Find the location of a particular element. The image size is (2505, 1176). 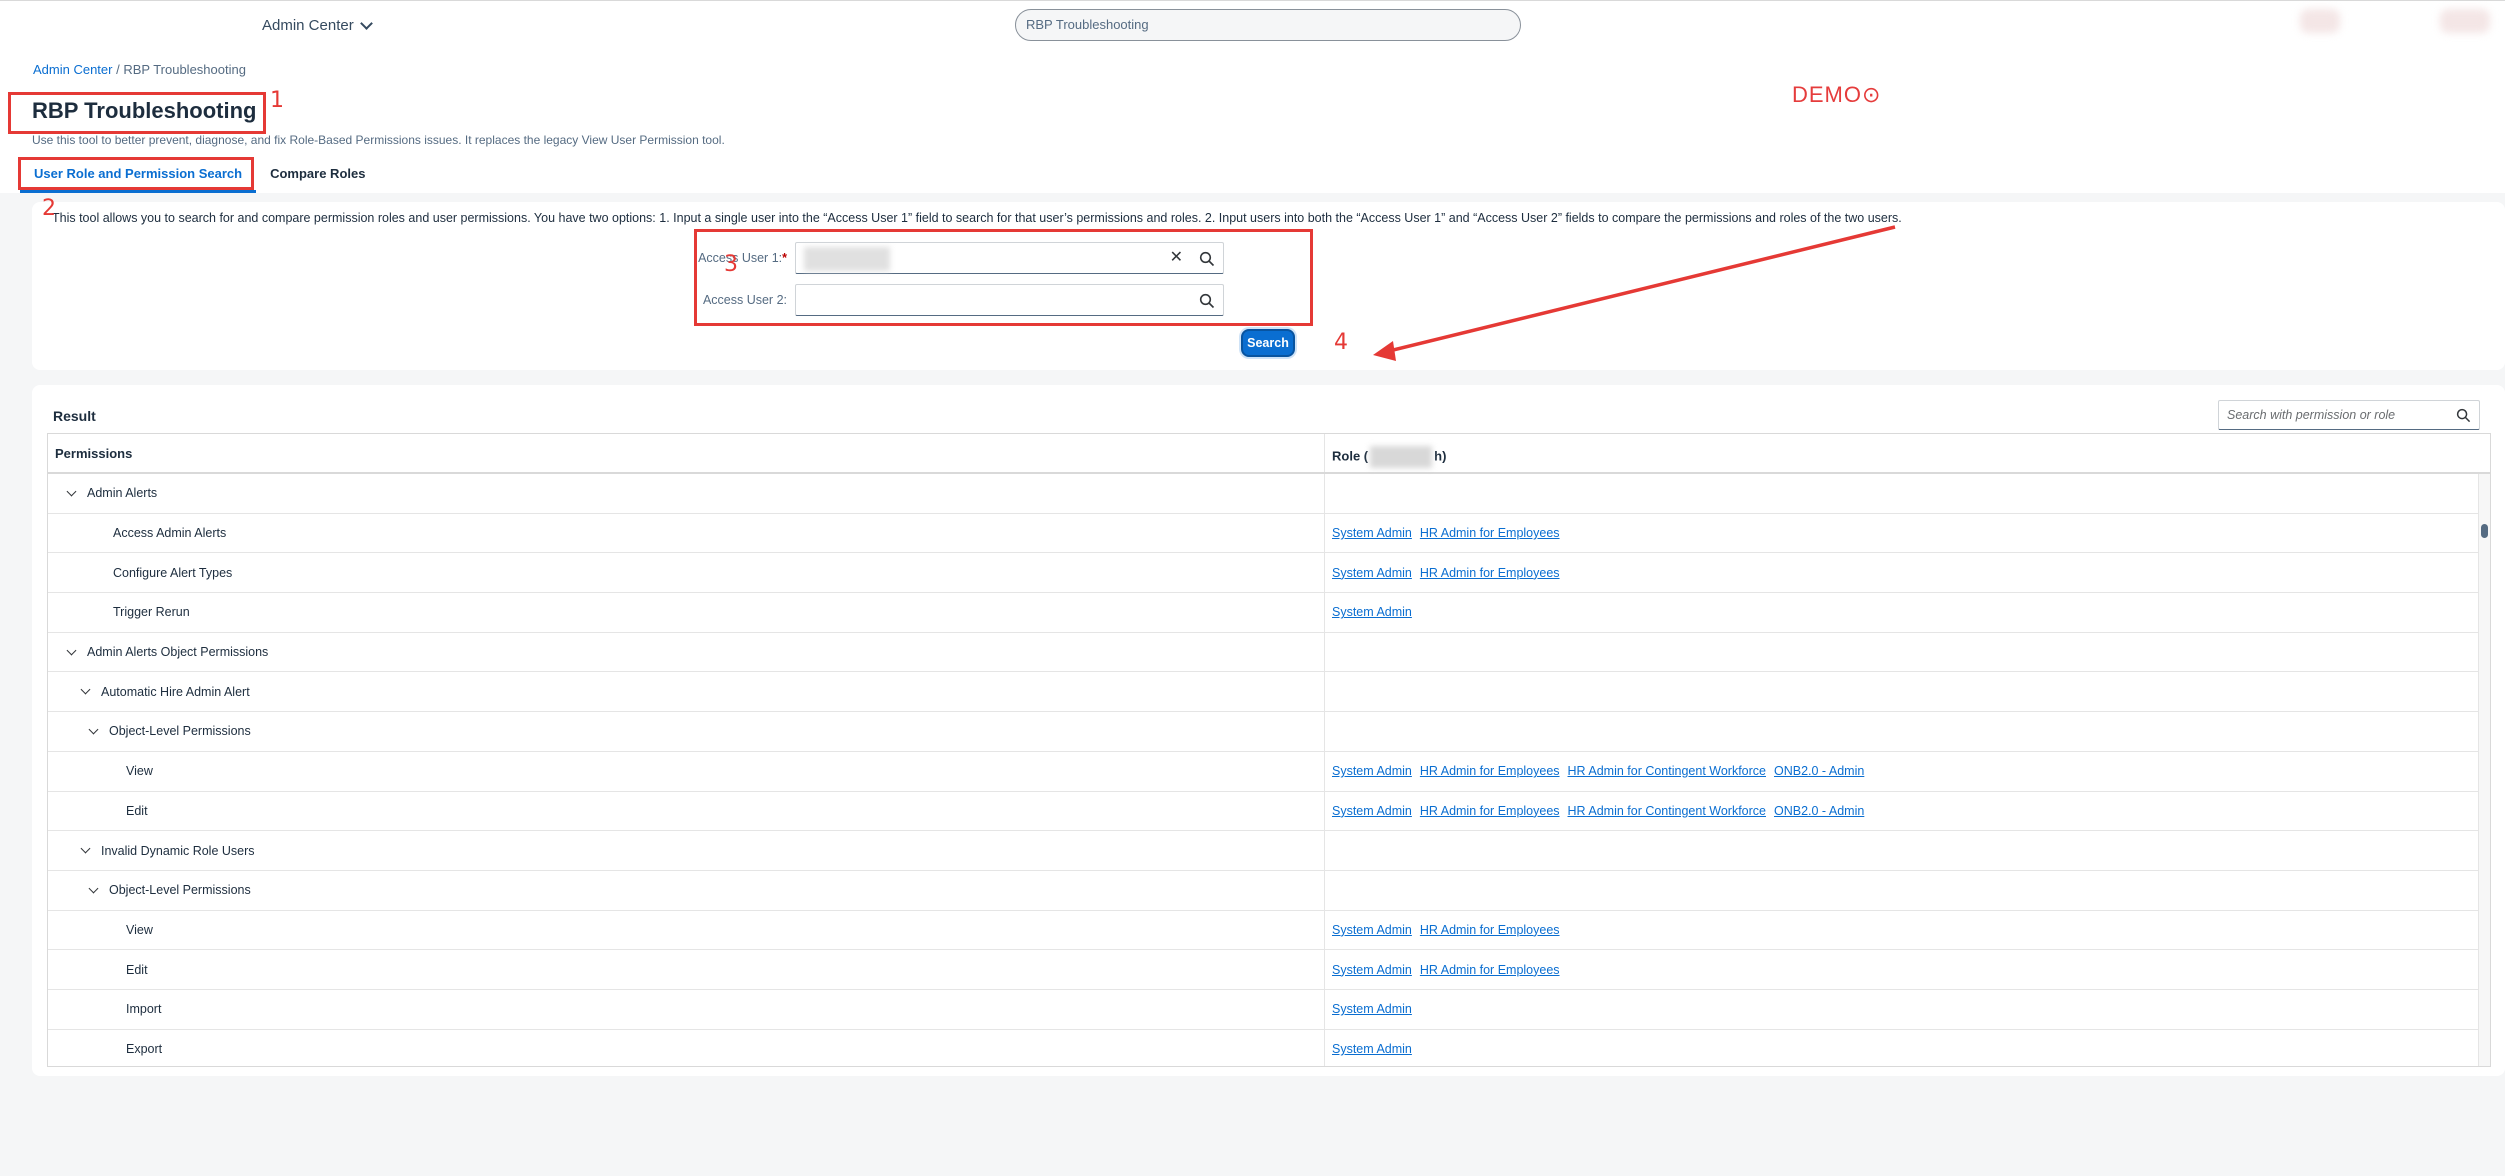

table-row: View System Admin HR Admin for Employees is located at coordinates (1269, 930).